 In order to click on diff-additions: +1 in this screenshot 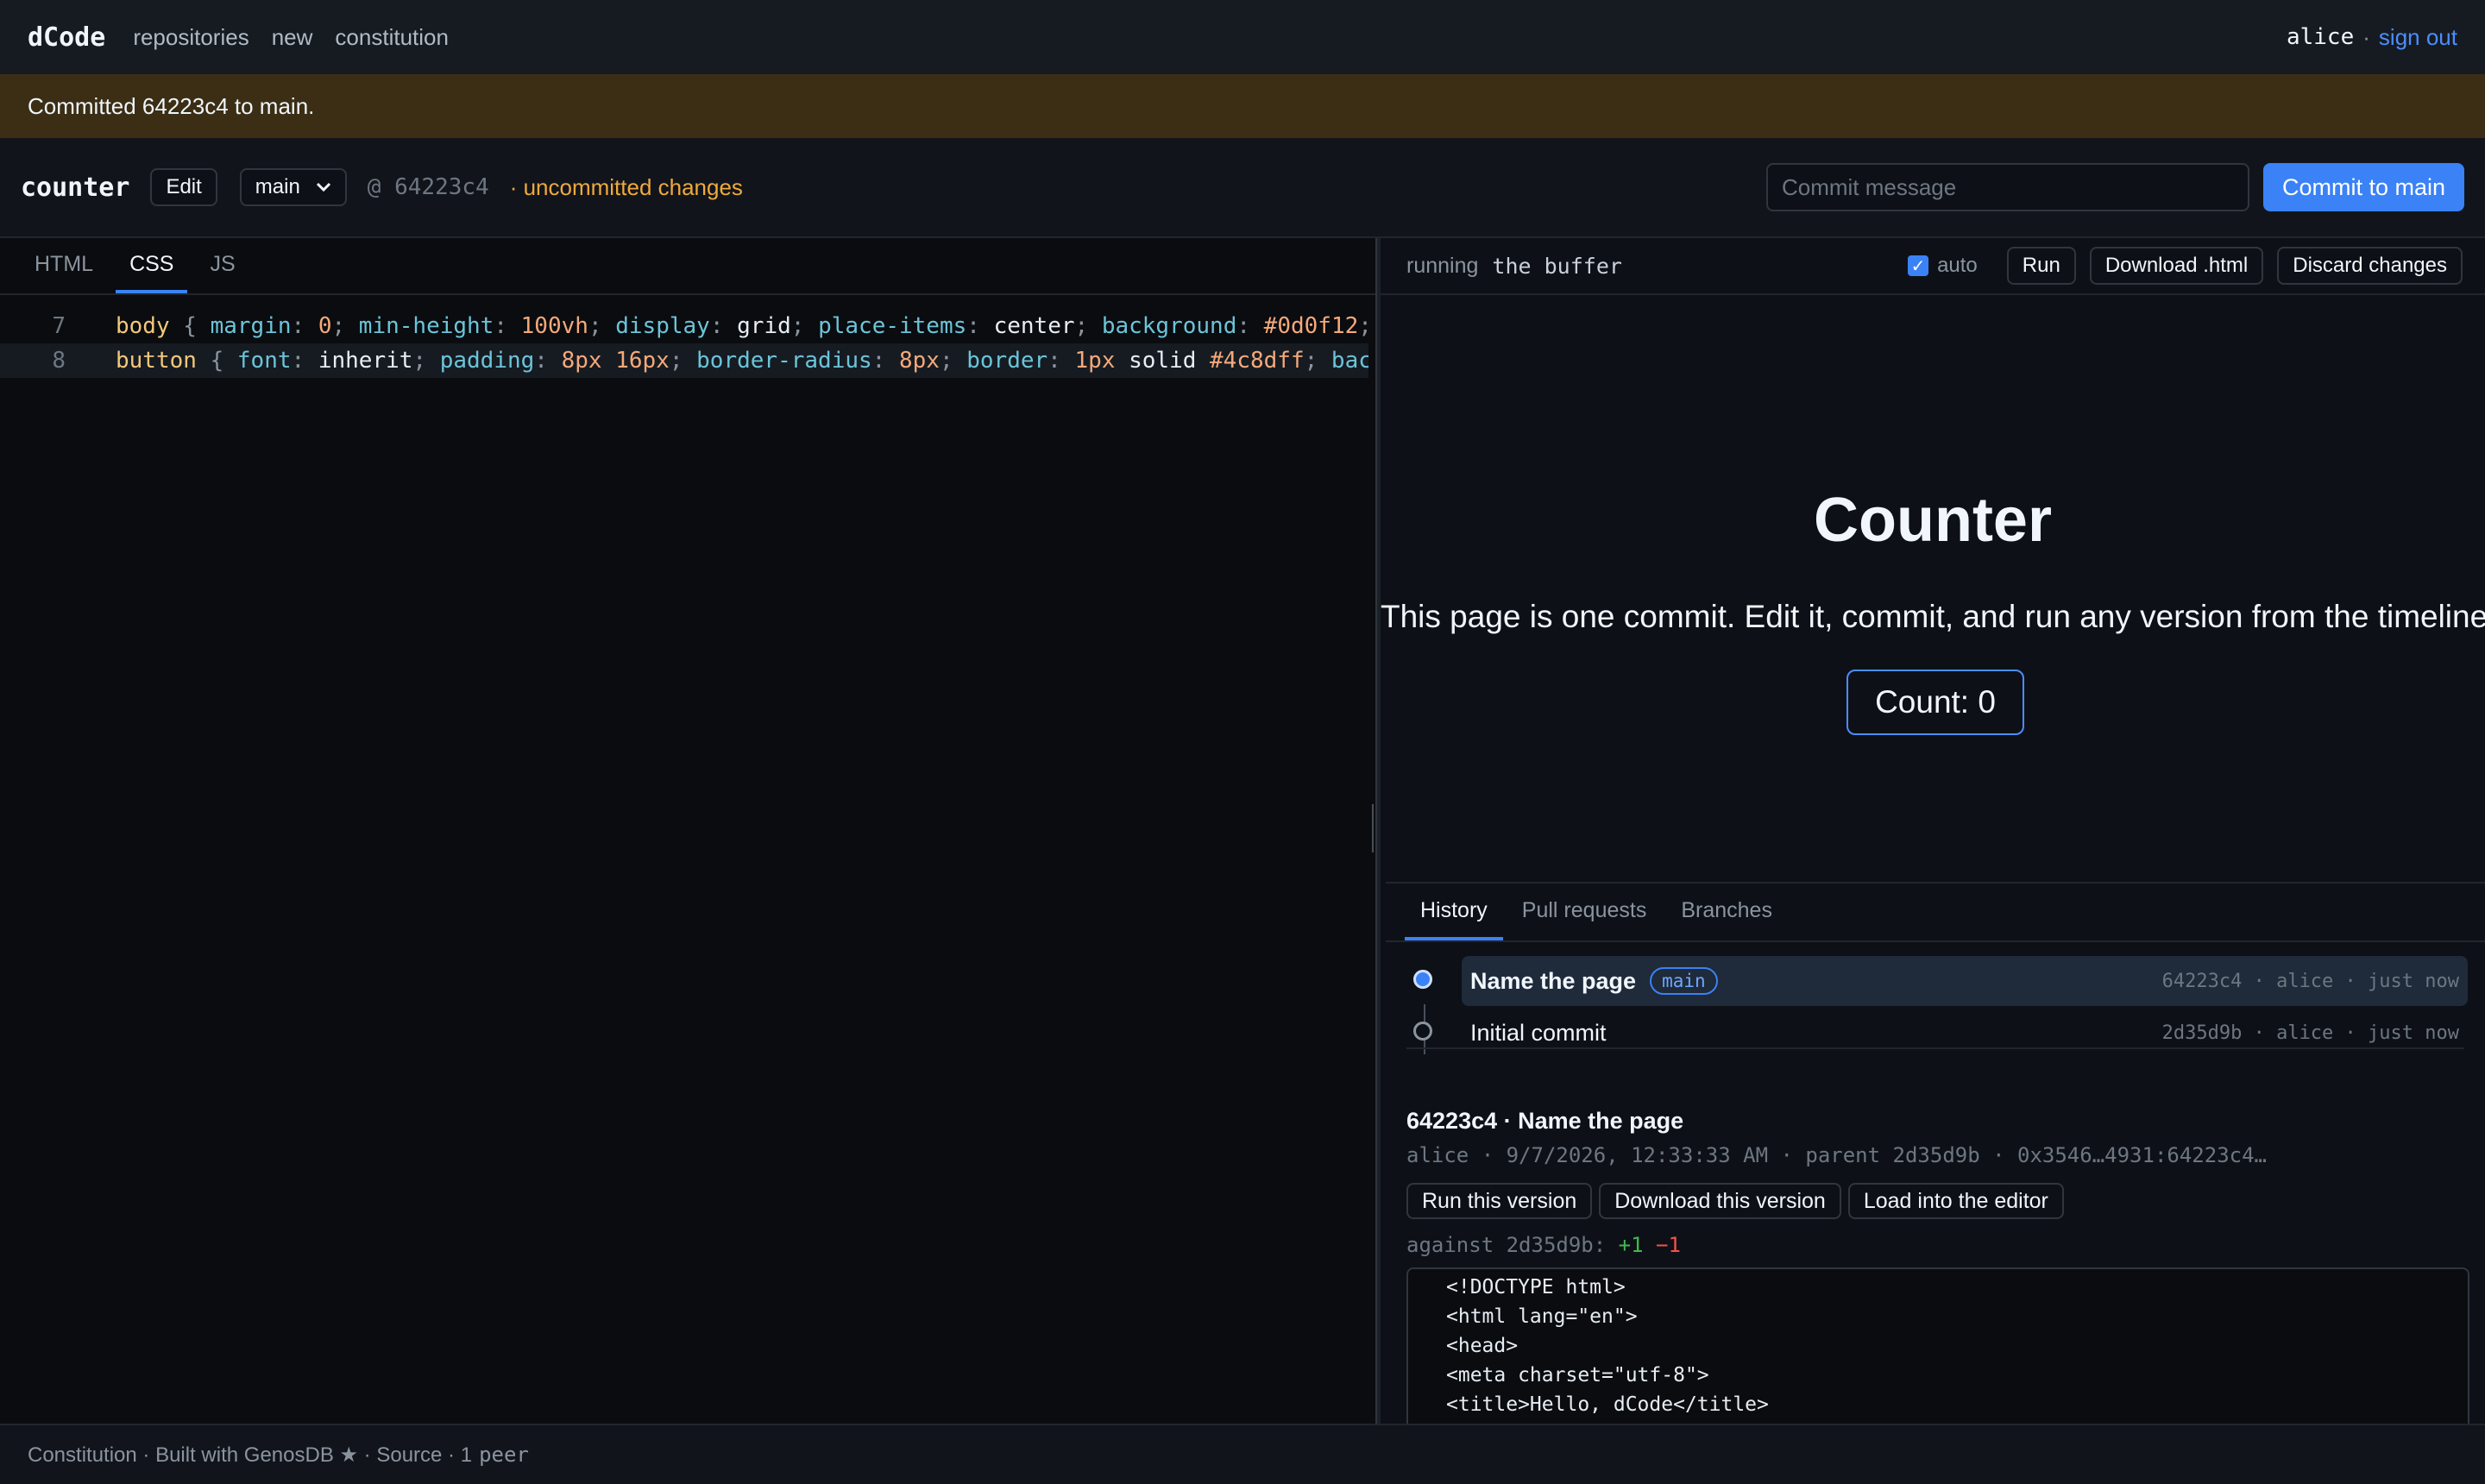, I will do `click(1631, 1245)`.